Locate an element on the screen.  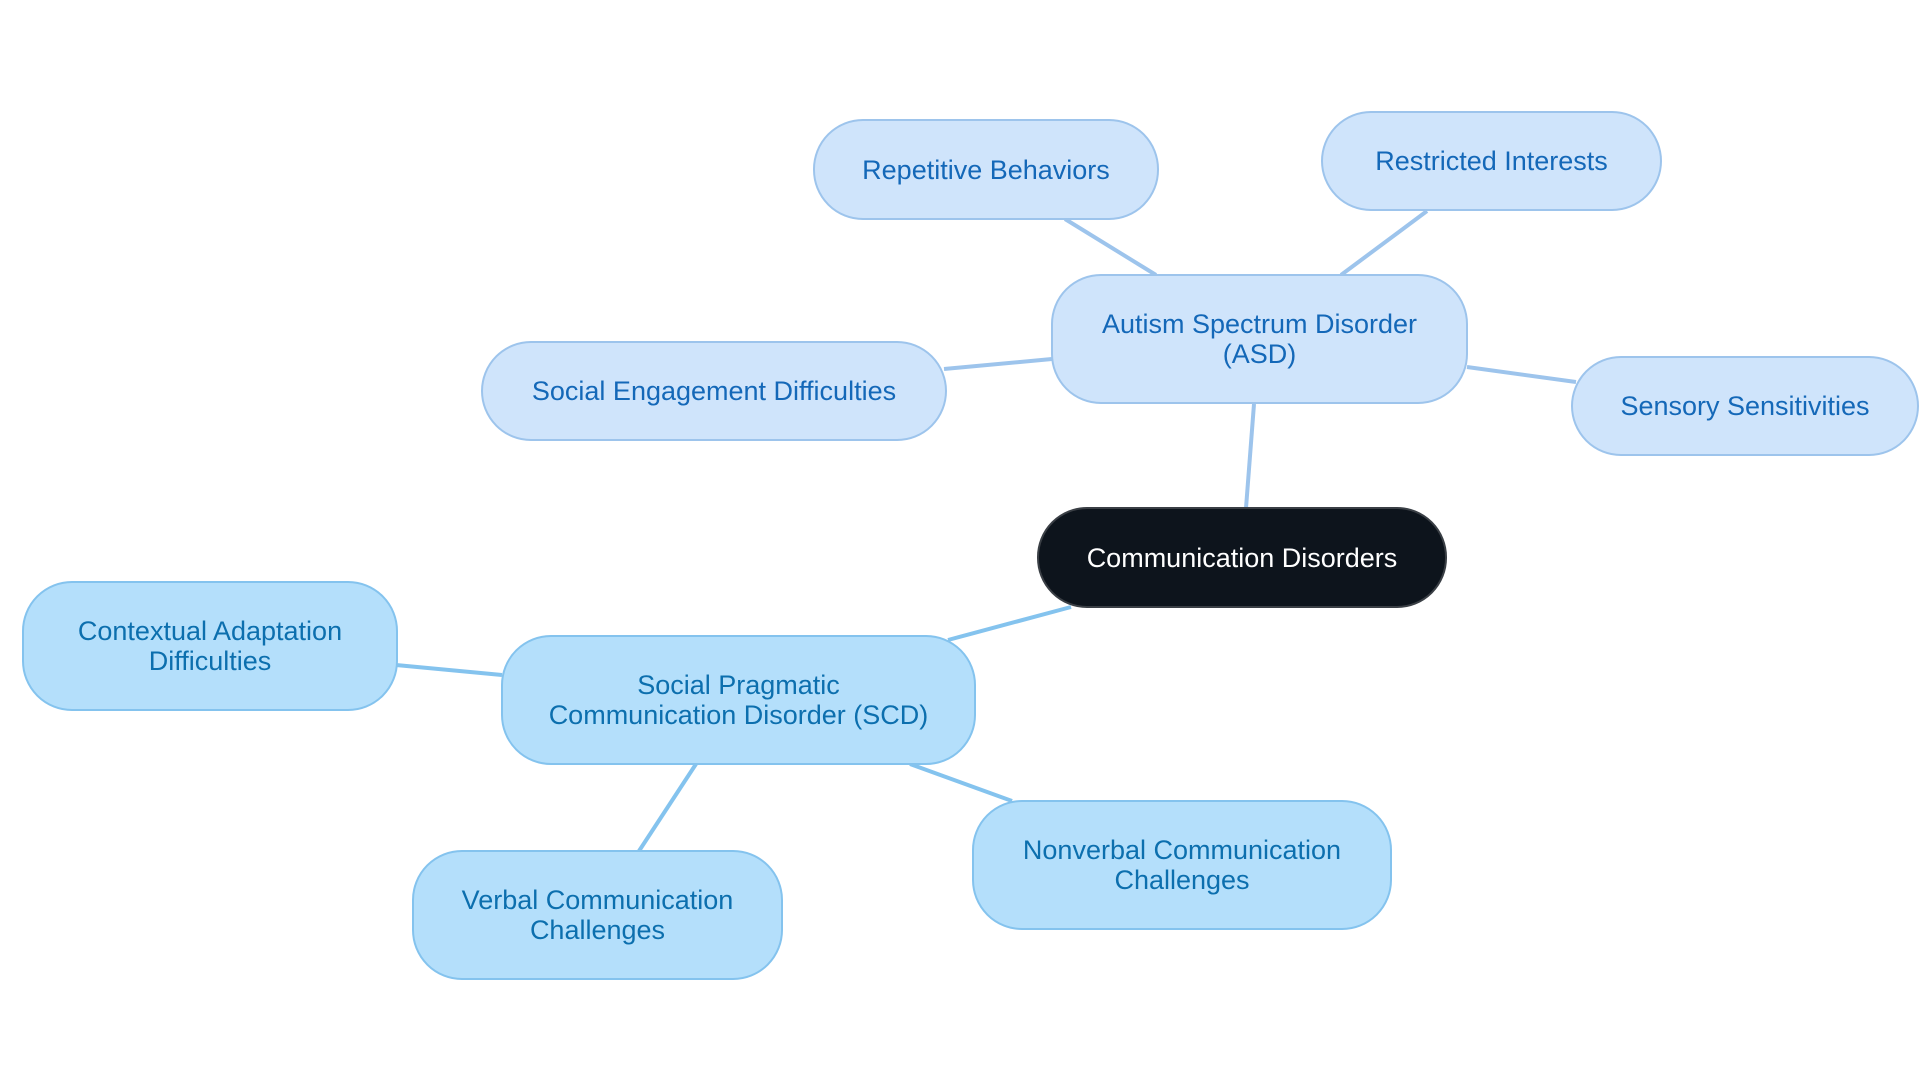
edge-asd-restricted is located at coordinates (1384, 243).